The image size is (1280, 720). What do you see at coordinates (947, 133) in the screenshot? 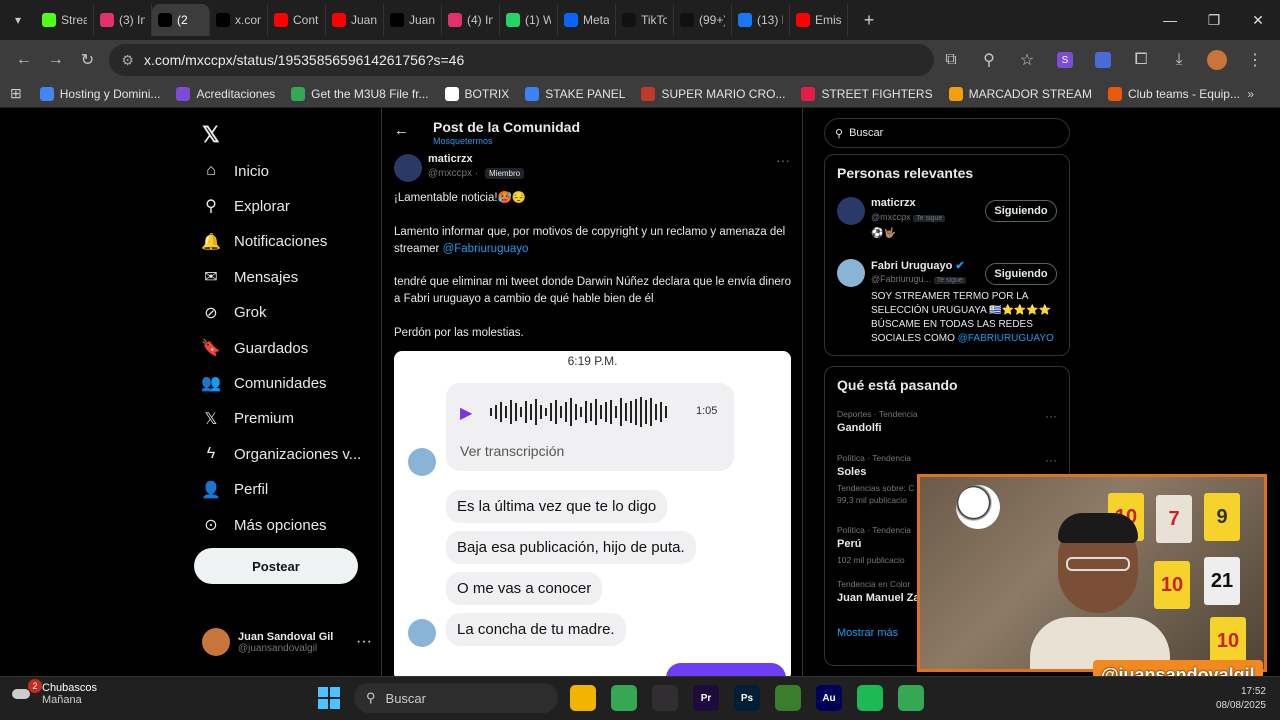
I see `search-input: ⚲ Buscar` at bounding box center [947, 133].